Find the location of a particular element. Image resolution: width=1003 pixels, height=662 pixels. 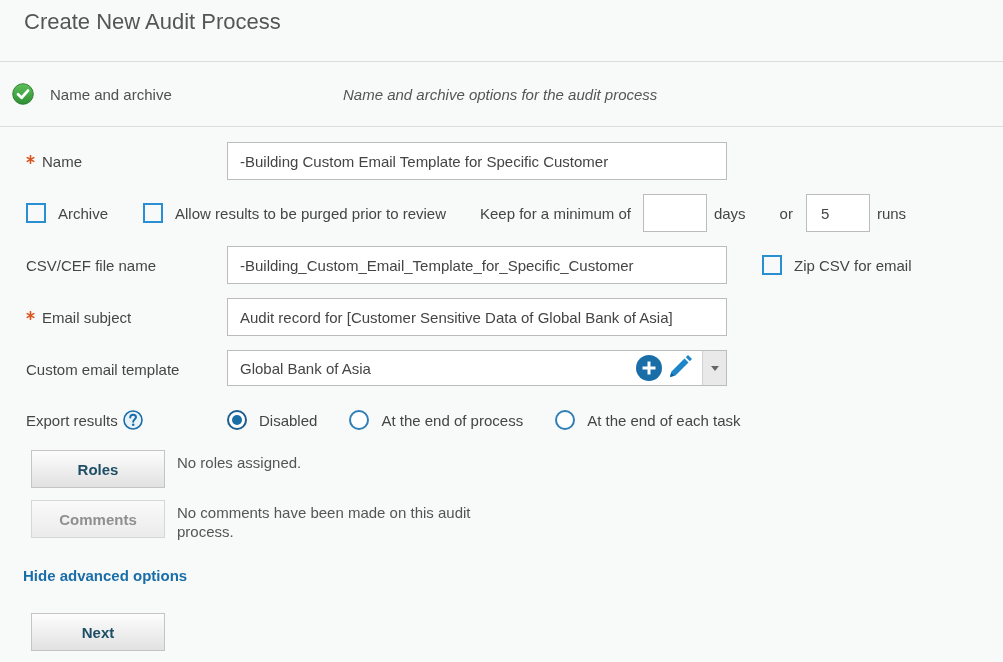

field-label: Export results is located at coordinates (72, 420).